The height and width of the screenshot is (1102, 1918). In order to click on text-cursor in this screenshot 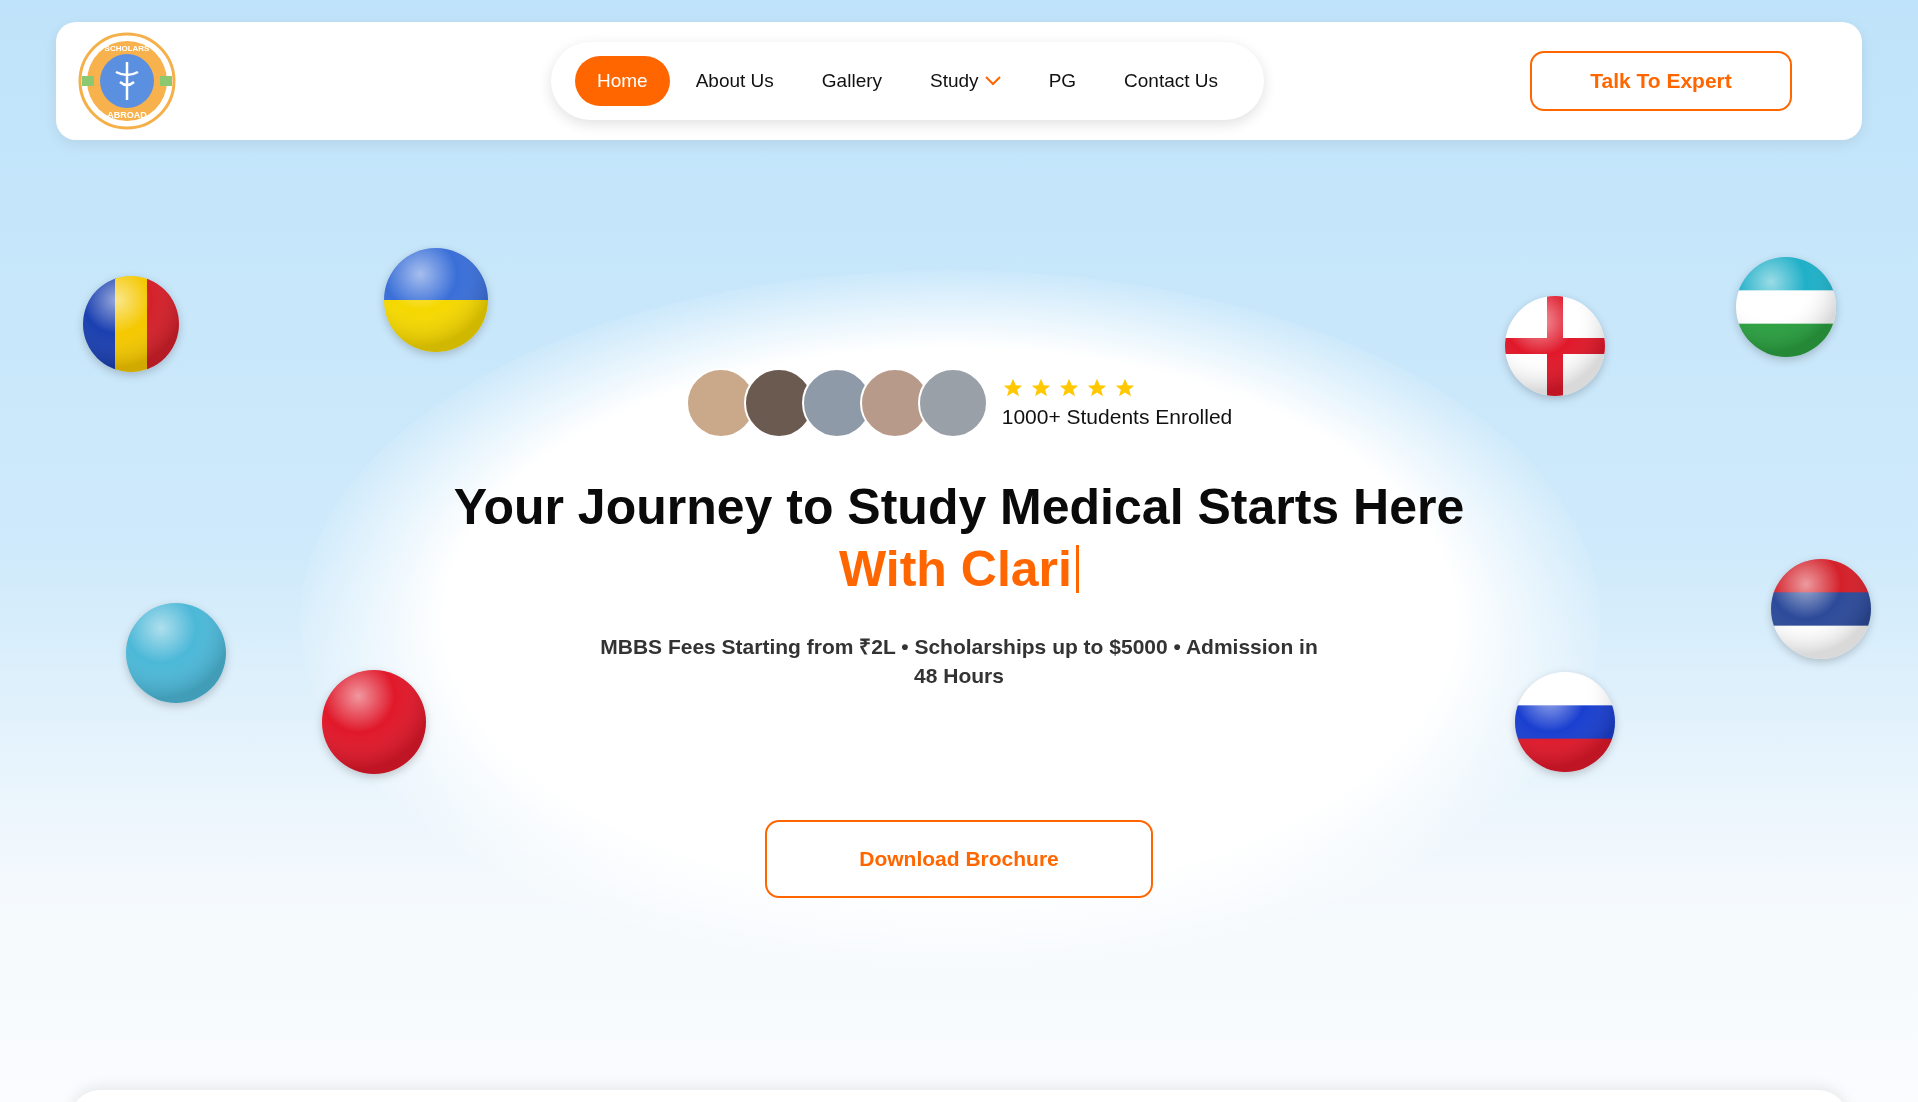, I will do `click(1077, 569)`.